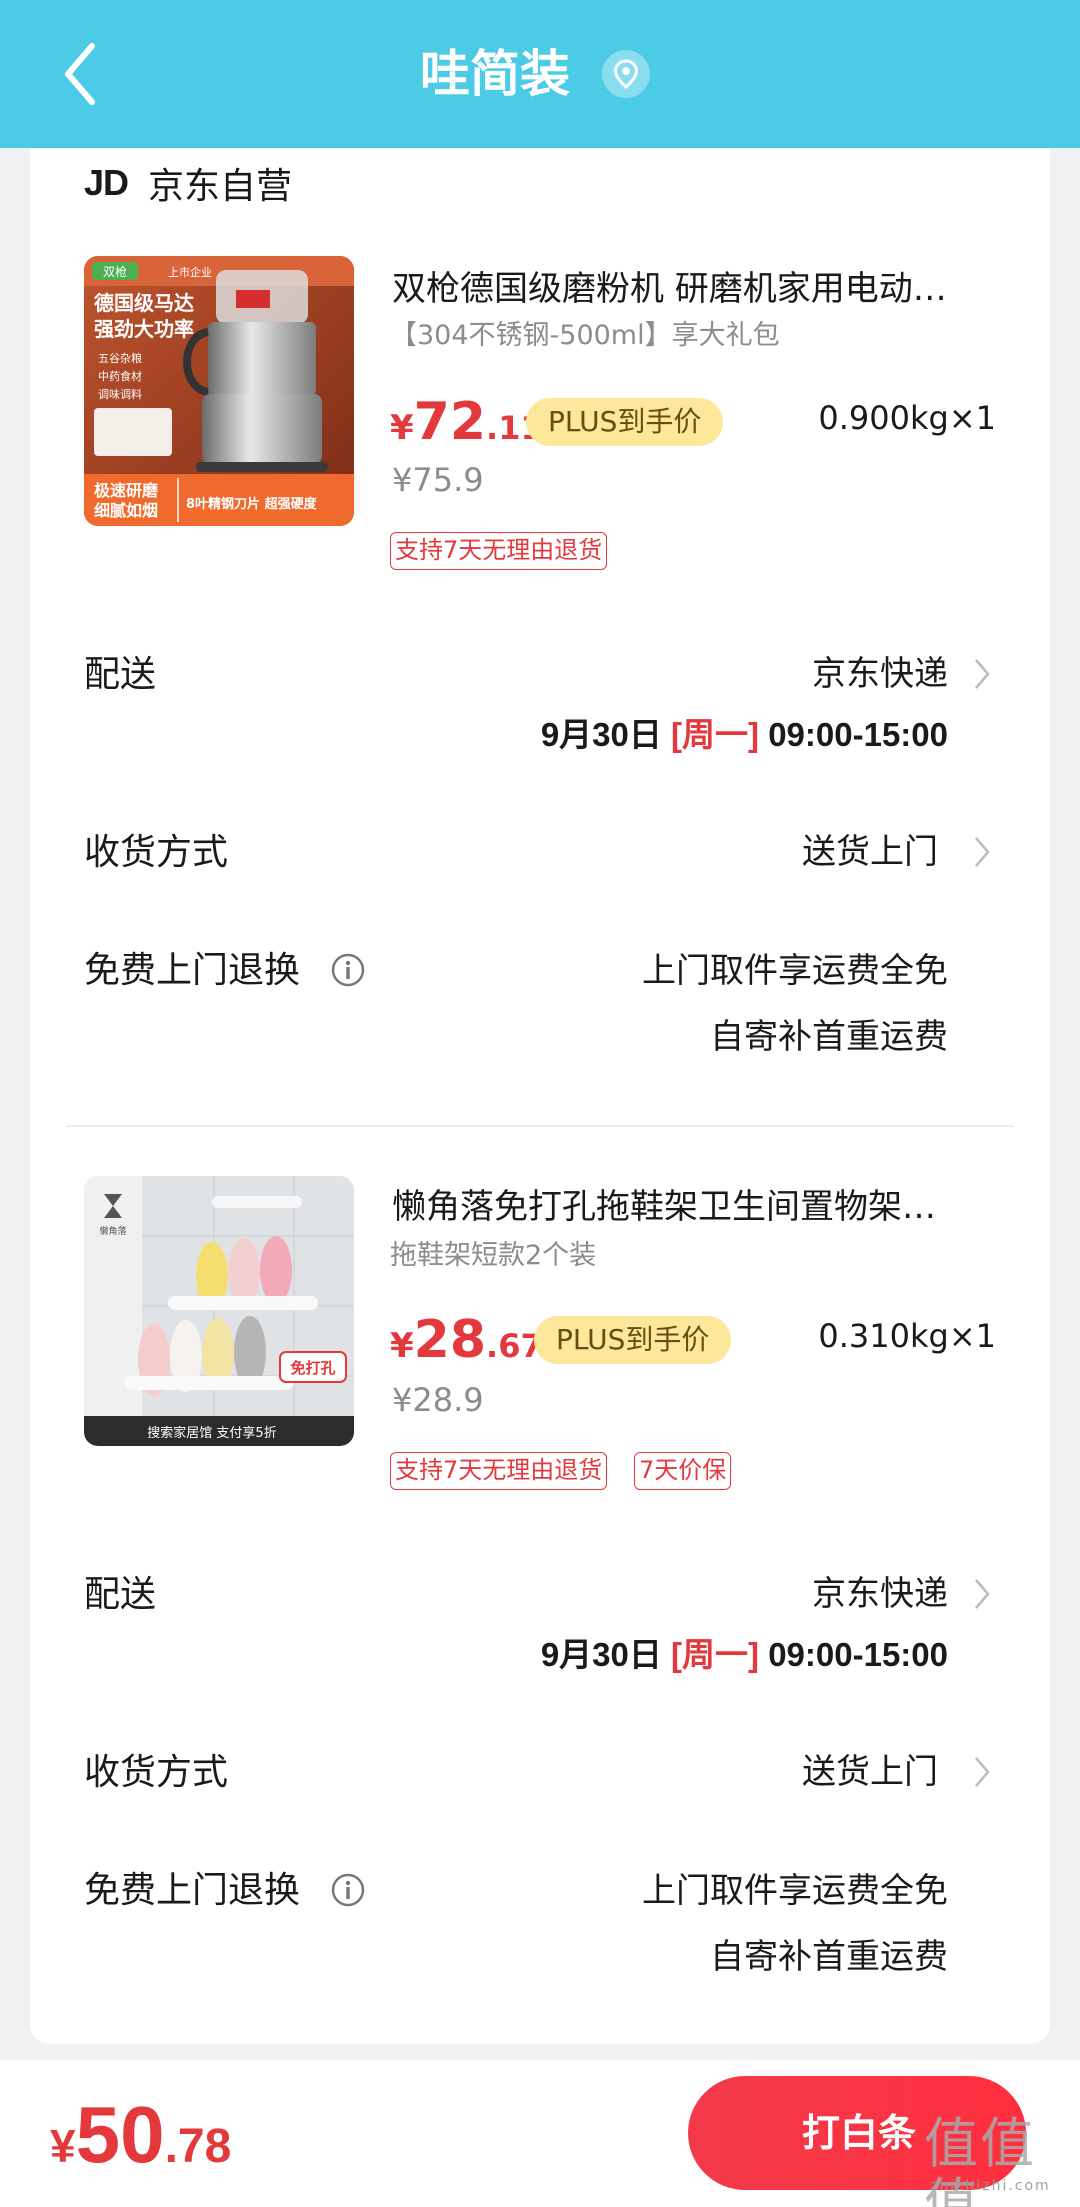 The height and width of the screenshot is (2207, 1080). Describe the element at coordinates (438, 480) in the screenshot. I see `original-price: ¥75.9` at that location.